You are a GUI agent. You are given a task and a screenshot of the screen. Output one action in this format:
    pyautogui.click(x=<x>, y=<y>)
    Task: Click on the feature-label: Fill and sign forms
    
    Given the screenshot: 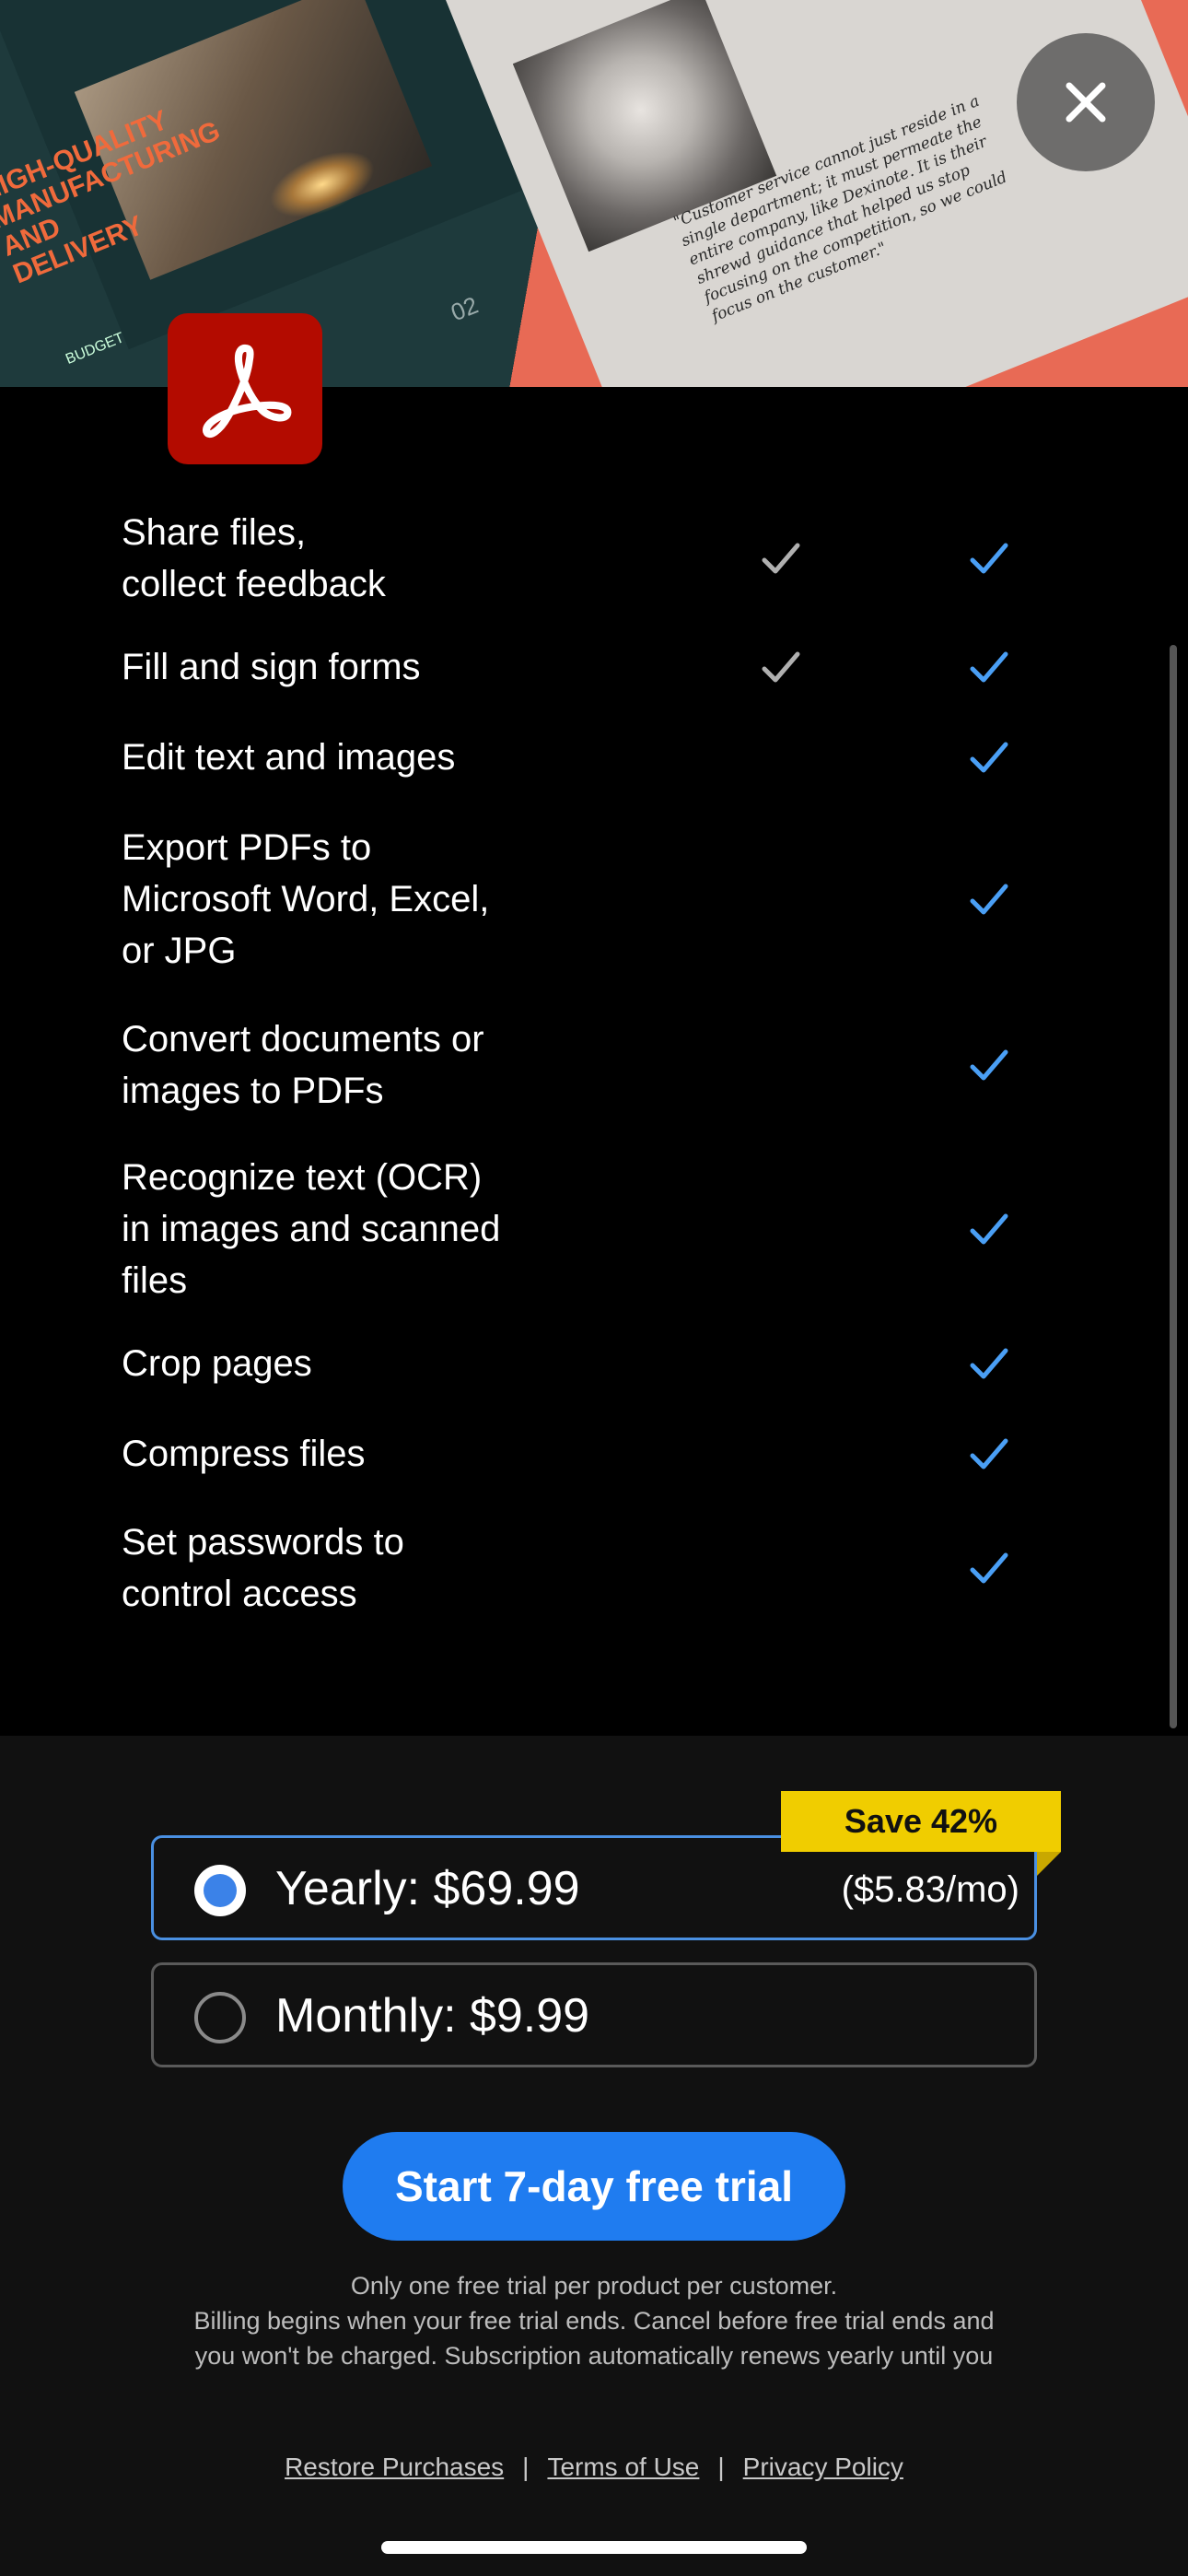 What is the action you would take?
    pyautogui.click(x=271, y=667)
    